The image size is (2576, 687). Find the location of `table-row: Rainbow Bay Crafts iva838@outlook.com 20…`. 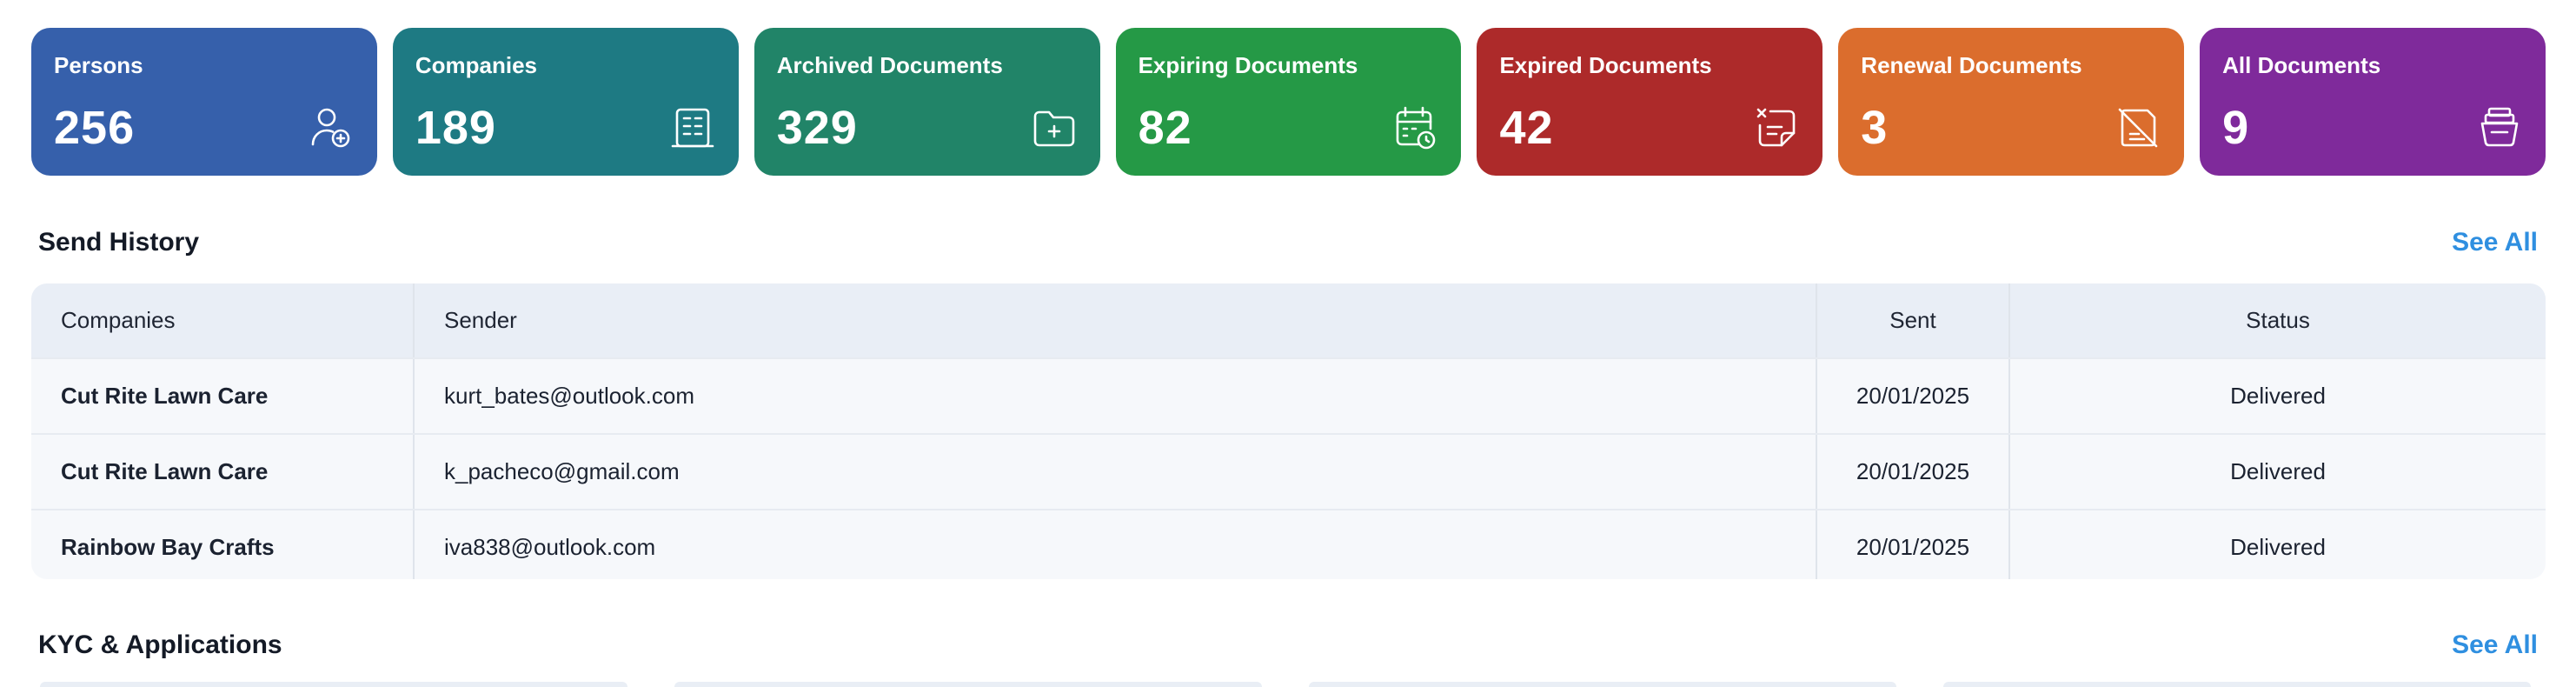

table-row: Rainbow Bay Crafts iva838@outlook.com 20… is located at coordinates (1288, 544).